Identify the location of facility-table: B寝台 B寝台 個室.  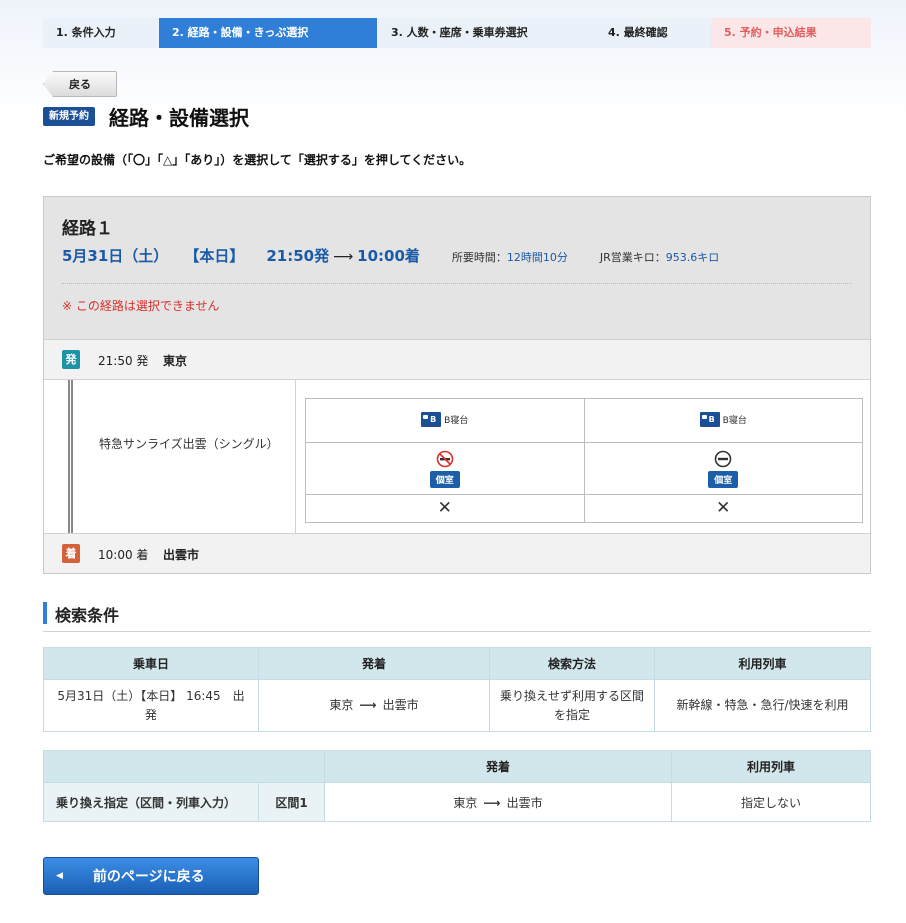
(584, 460).